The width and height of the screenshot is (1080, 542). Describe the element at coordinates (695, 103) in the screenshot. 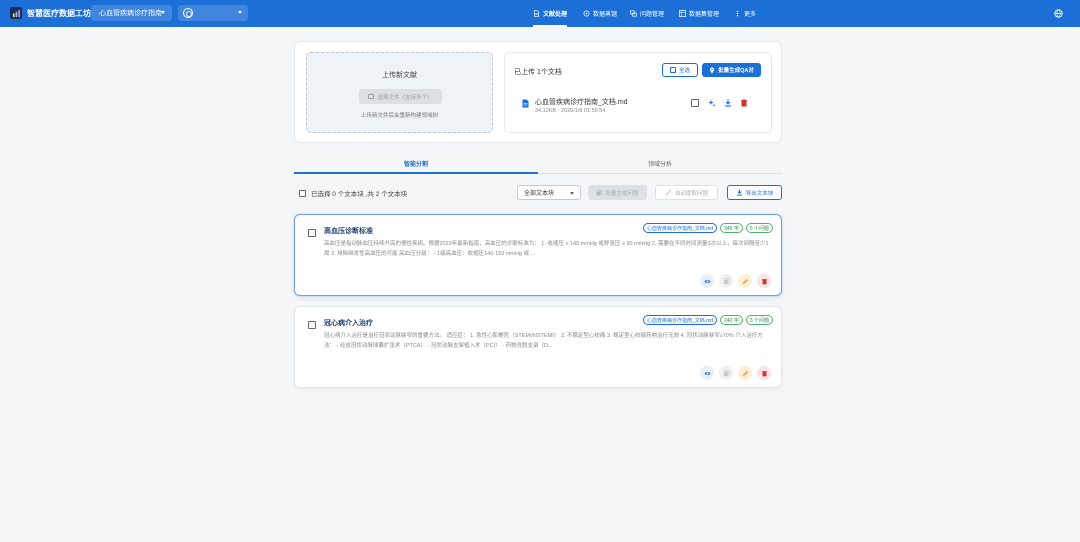

I see `file-checkbox` at that location.